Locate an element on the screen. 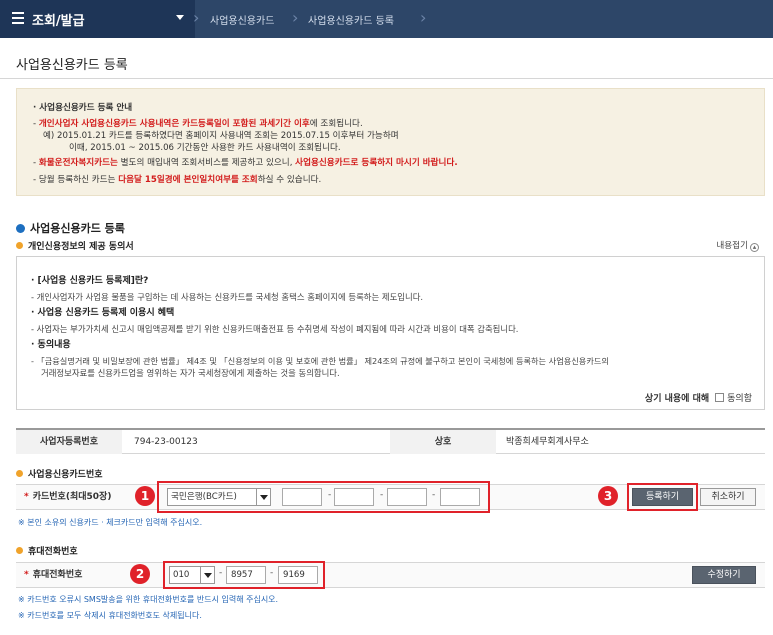 The image size is (773, 635). company-name-label: 상호 is located at coordinates (443, 442).